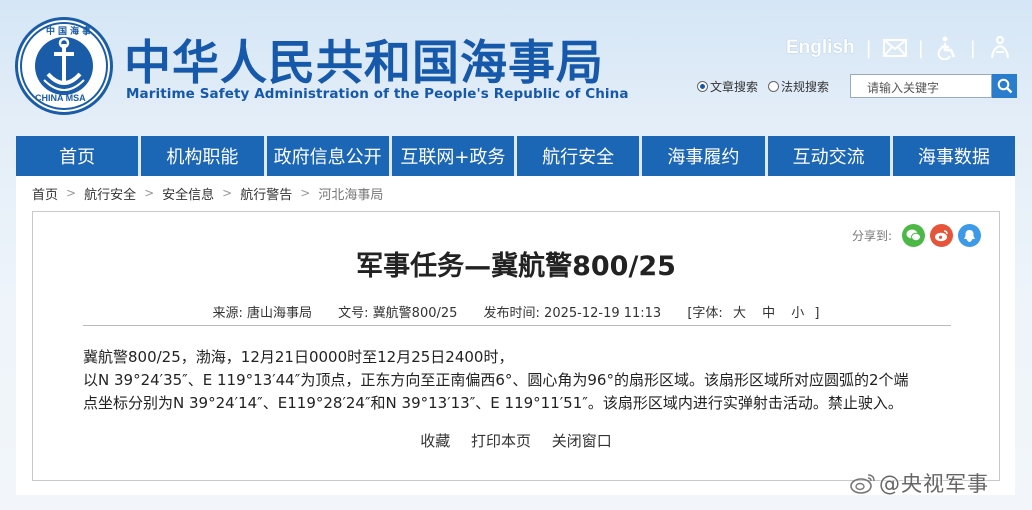  I want to click on logo-ring-text: 中国海事, so click(70, 32).